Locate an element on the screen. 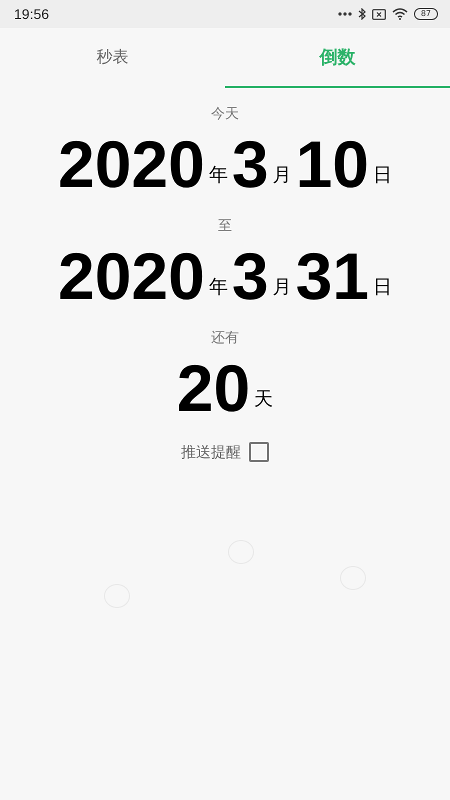  tab: 秒表 is located at coordinates (112, 58).